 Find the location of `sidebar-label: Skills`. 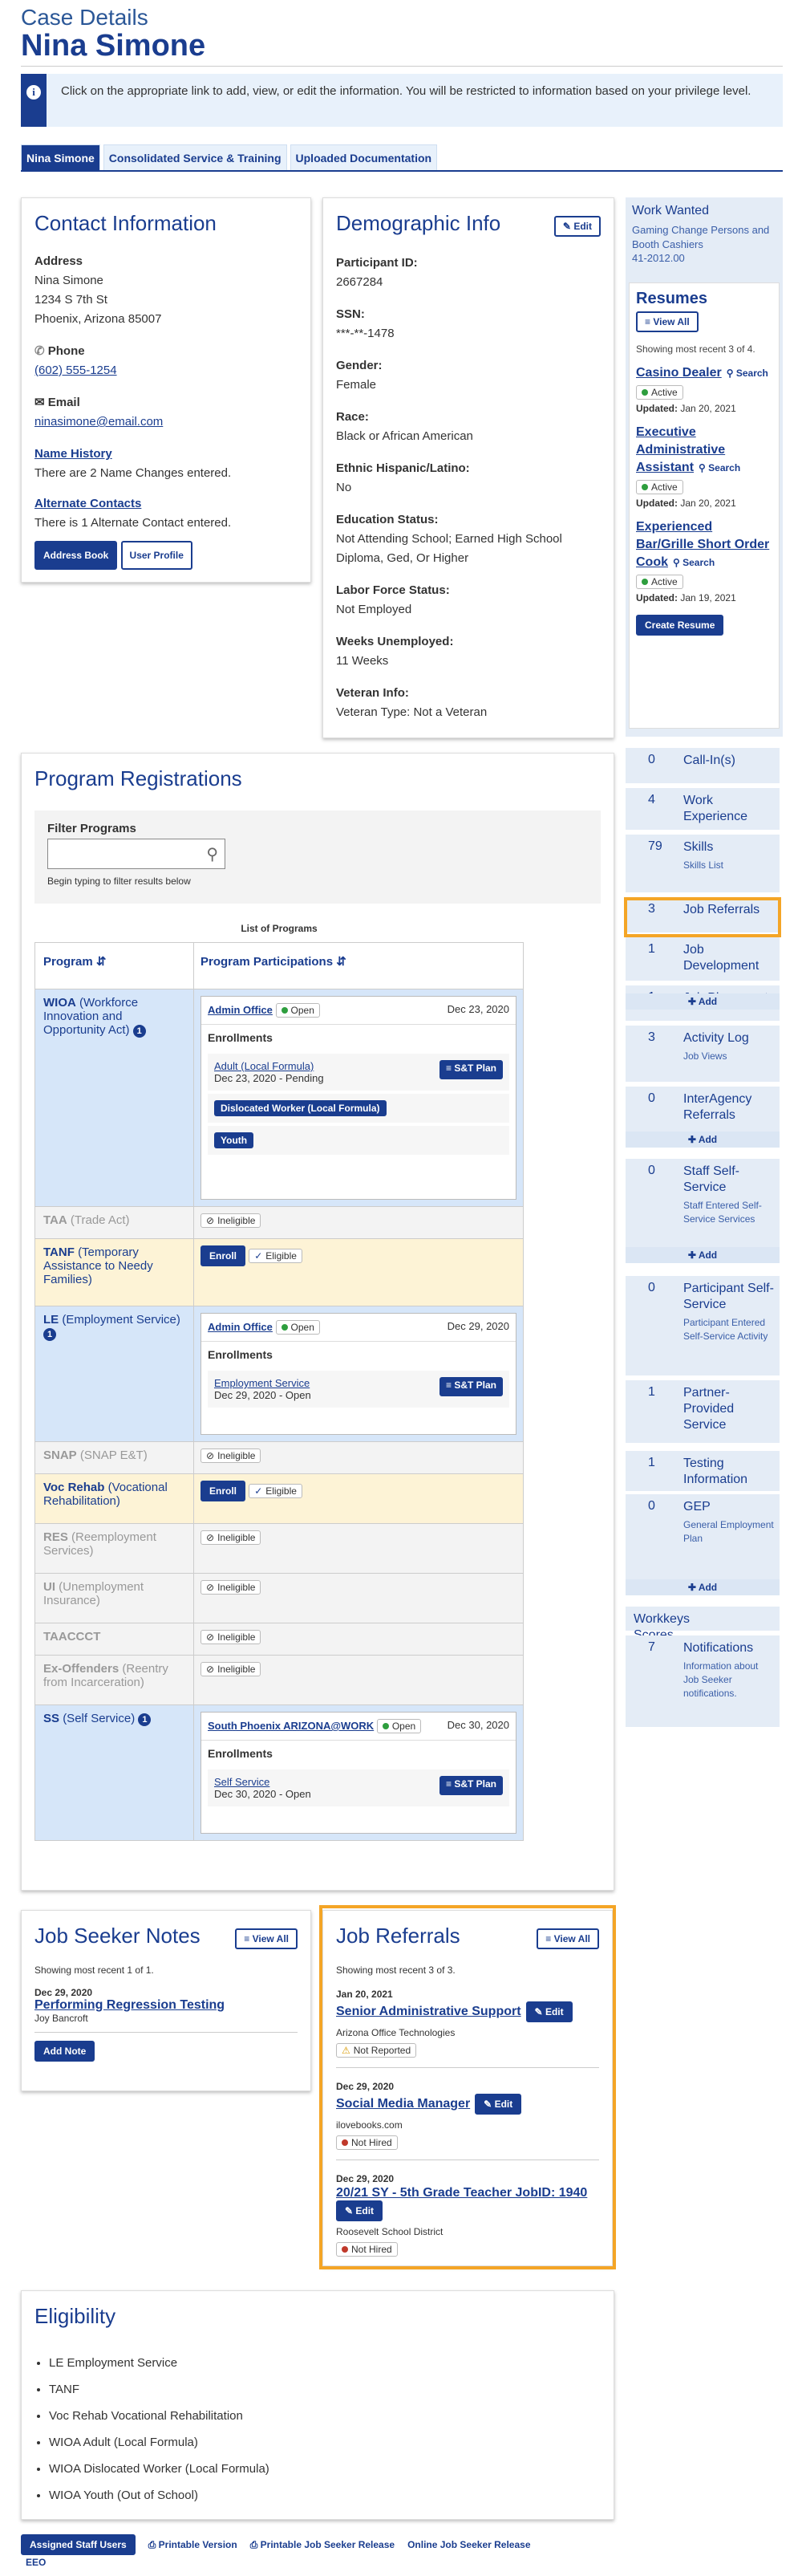

sidebar-label: Skills is located at coordinates (699, 847).